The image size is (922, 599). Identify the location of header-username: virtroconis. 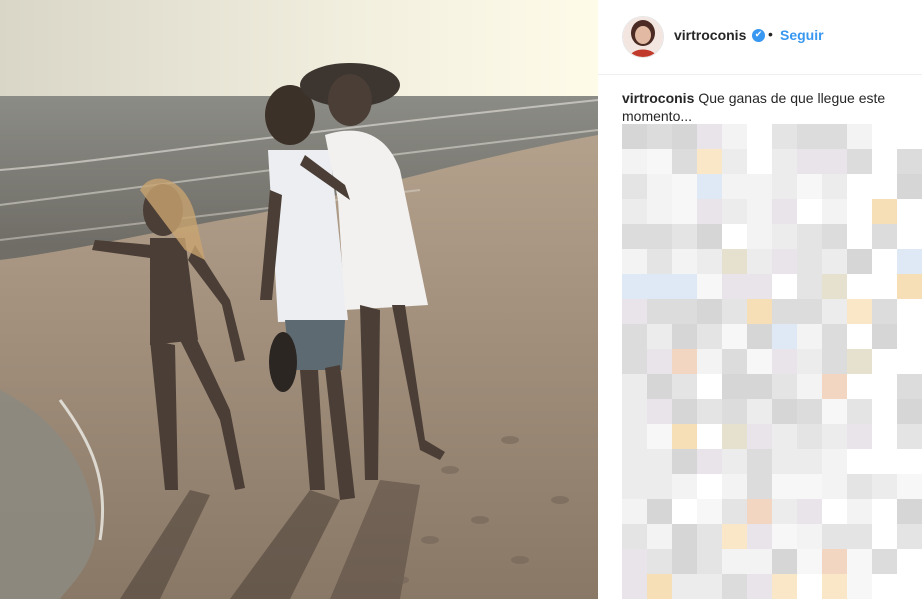
(710, 35).